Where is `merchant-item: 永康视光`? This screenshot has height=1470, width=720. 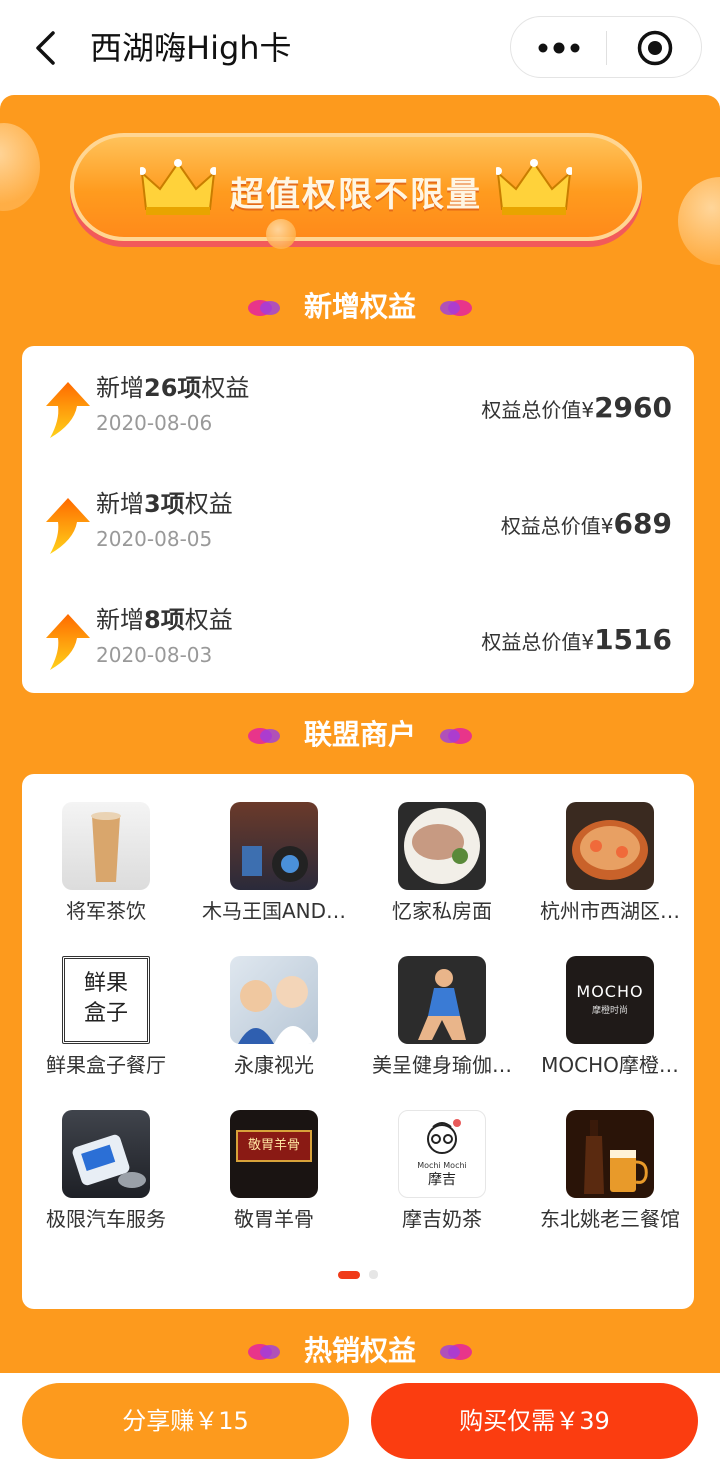 merchant-item: 永康视光 is located at coordinates (274, 1031).